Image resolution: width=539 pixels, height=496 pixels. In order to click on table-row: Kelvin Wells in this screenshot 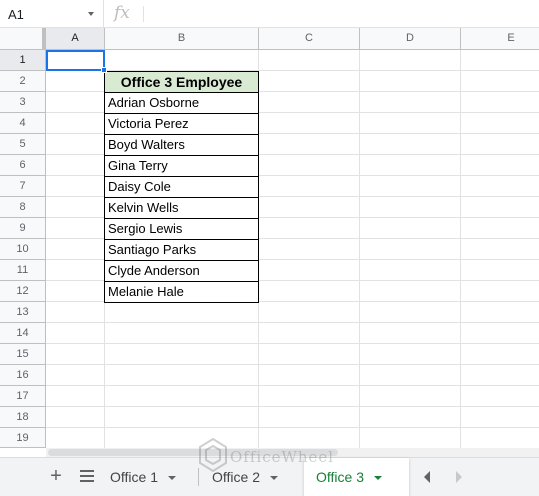, I will do `click(181, 208)`.